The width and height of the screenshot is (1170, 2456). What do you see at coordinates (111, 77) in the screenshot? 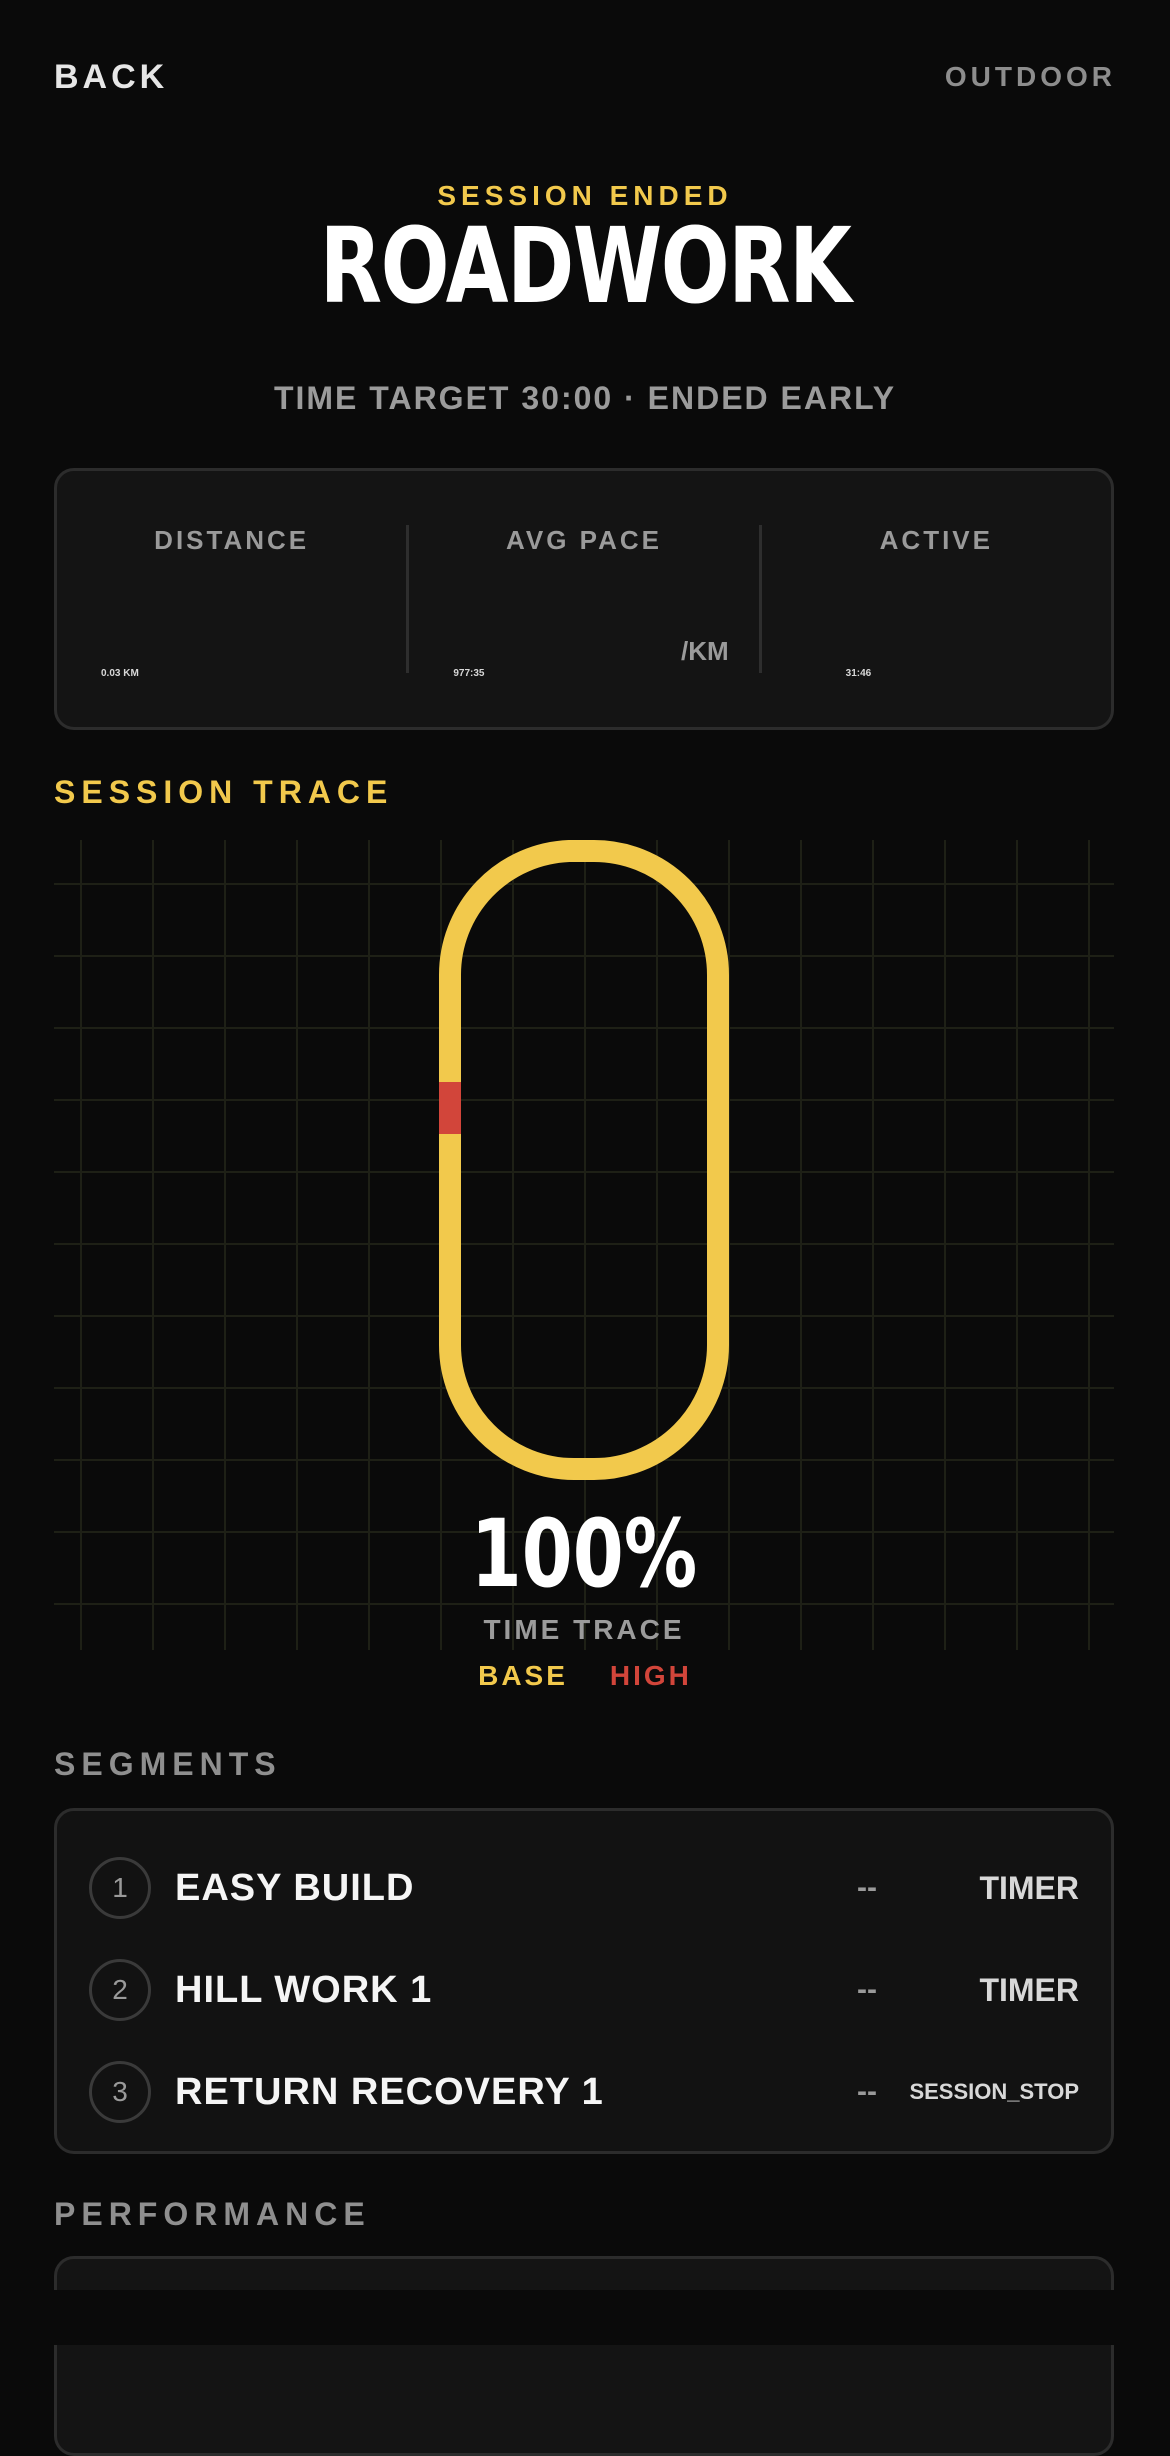
I see `back-button: BACK` at bounding box center [111, 77].